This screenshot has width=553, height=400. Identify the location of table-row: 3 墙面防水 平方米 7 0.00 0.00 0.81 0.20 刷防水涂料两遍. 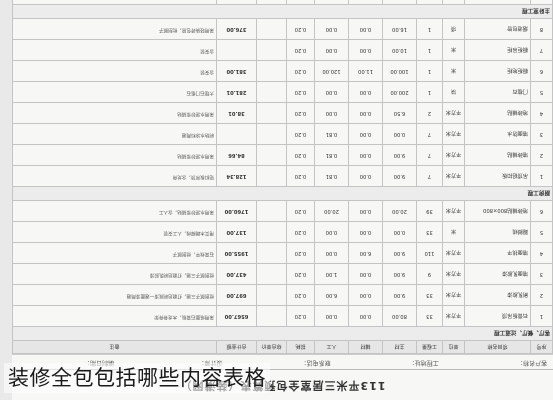
(282, 134).